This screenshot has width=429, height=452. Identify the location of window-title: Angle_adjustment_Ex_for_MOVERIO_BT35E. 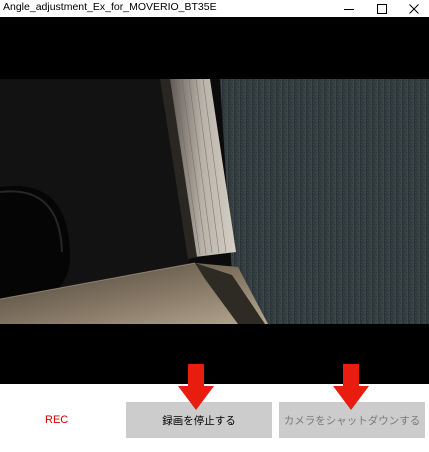
(110, 7).